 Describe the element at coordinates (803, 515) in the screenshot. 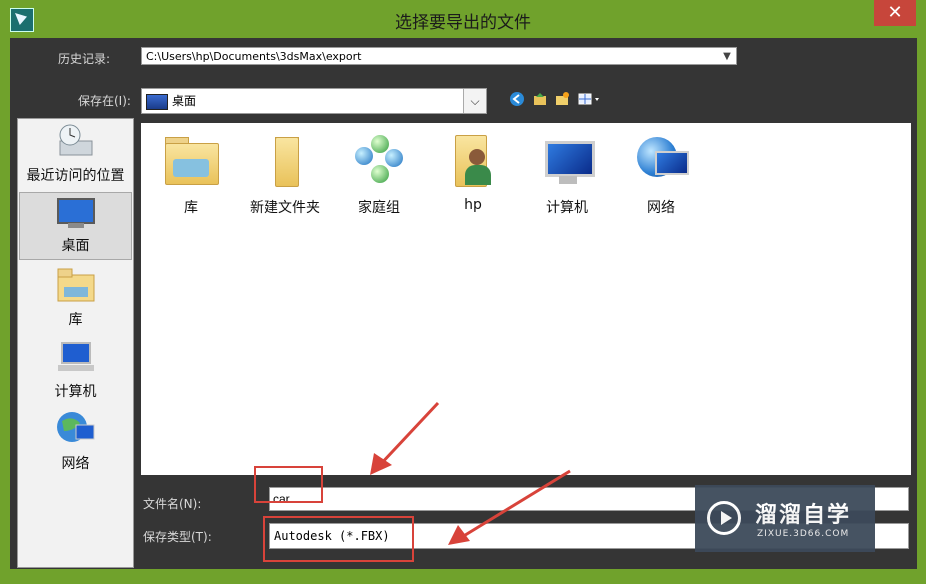

I see `watermark-title: 溜溜自学` at that location.